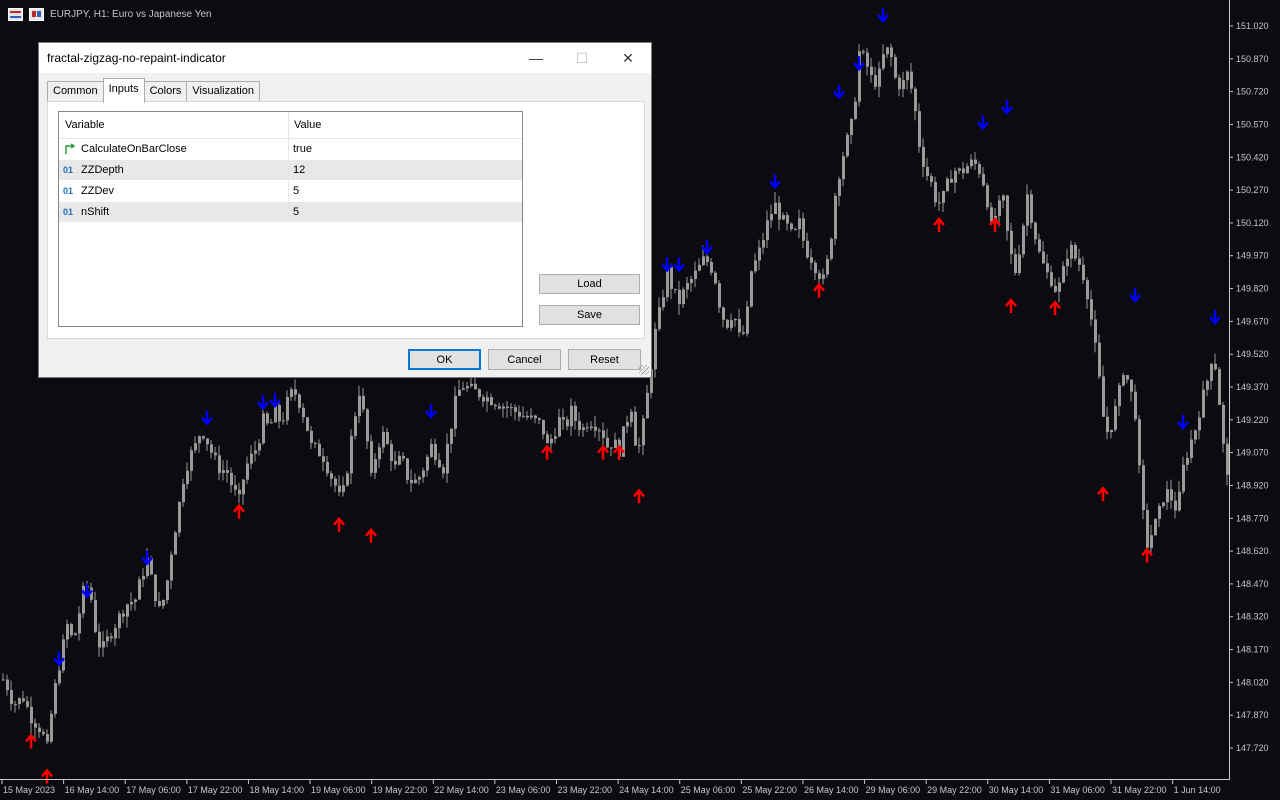  What do you see at coordinates (536, 58) in the screenshot?
I see `minimize-button: —` at bounding box center [536, 58].